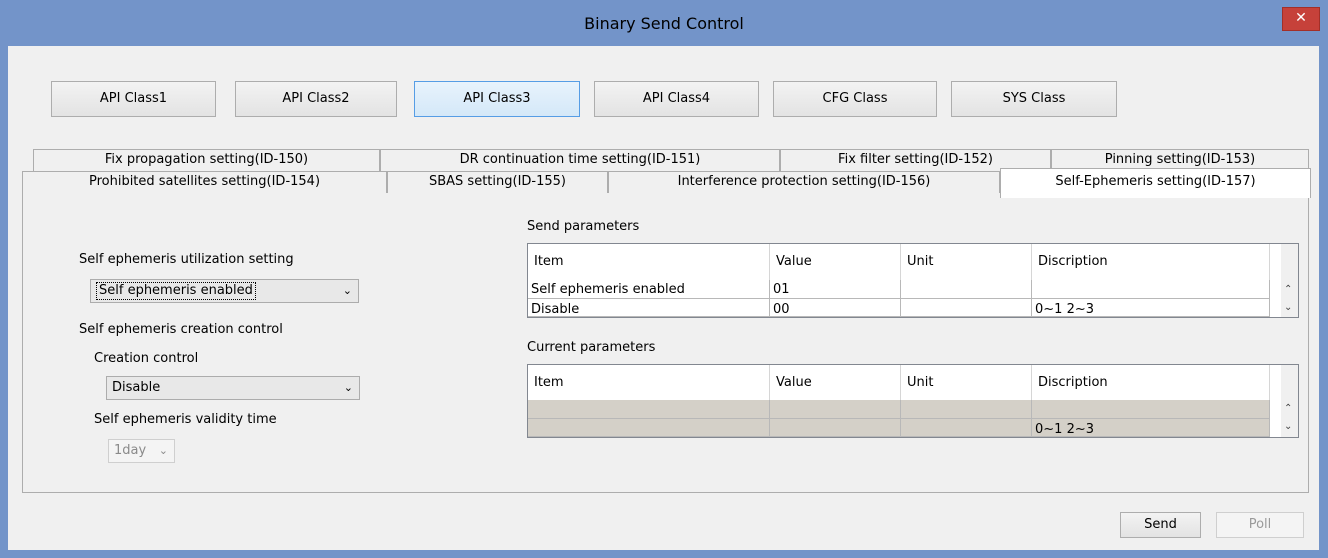 The width and height of the screenshot is (1328, 558). I want to click on validity-time-label: Self ephemeris validity time, so click(185, 419).